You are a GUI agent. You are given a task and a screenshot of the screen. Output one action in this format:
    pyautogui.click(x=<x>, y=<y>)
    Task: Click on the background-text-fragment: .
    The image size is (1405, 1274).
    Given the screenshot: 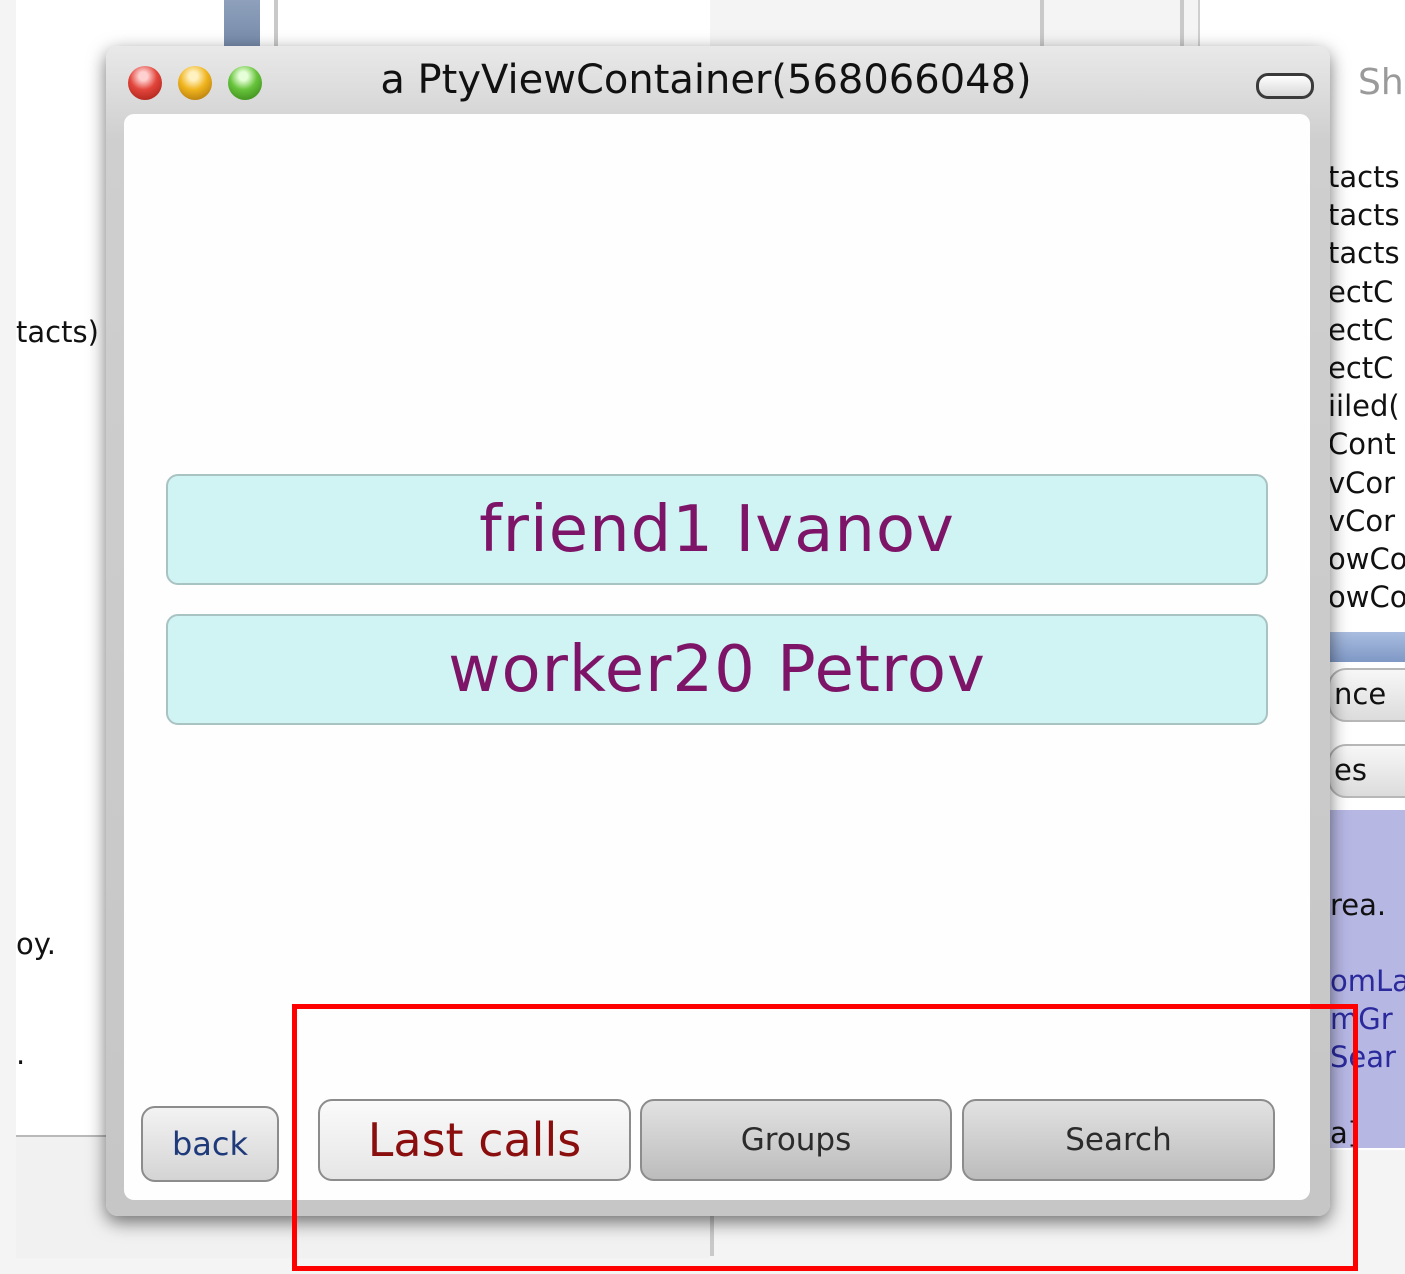 What is the action you would take?
    pyautogui.click(x=21, y=1054)
    